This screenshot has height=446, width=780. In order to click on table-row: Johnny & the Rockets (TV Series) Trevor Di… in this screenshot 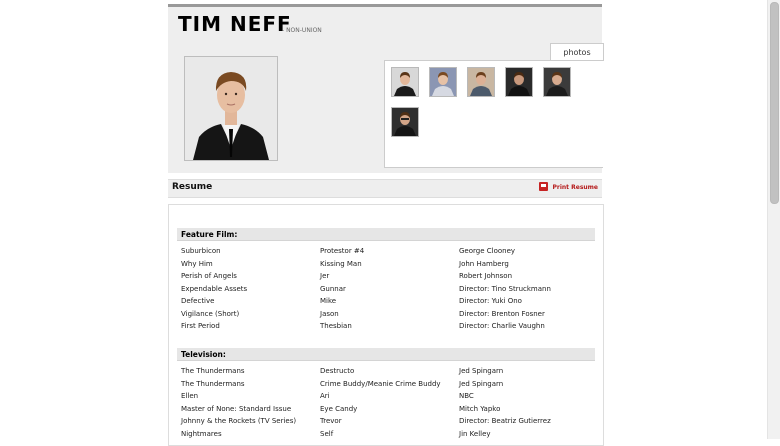, I will do `click(388, 421)`.